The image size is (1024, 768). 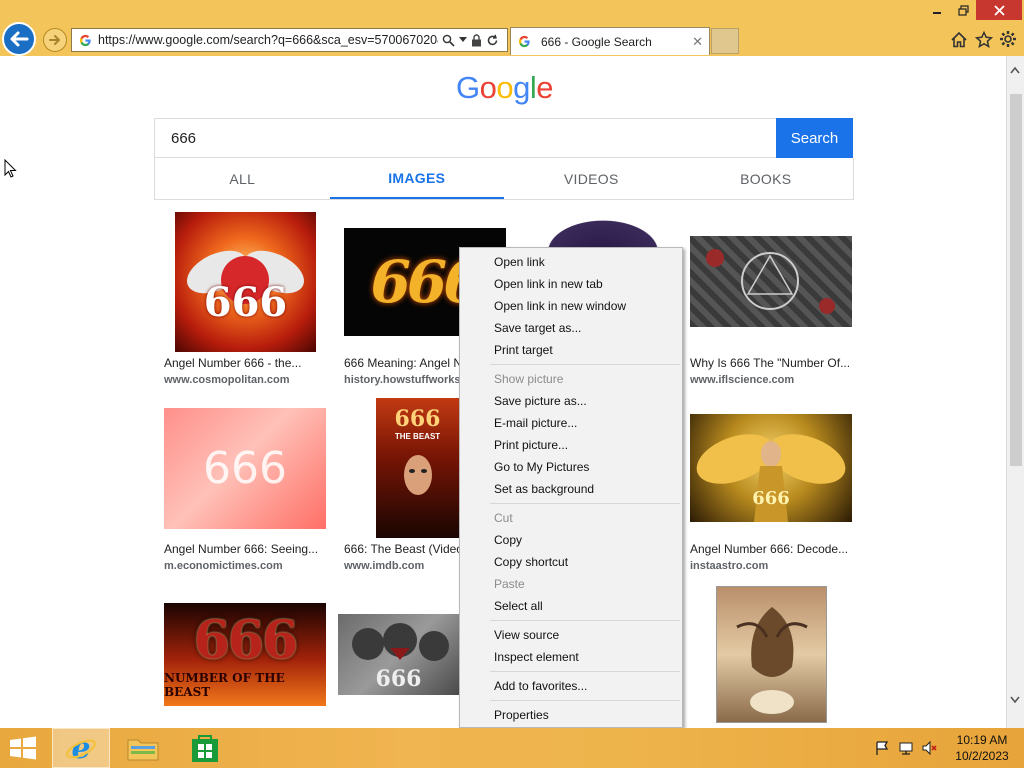 What do you see at coordinates (242, 178) in the screenshot?
I see `tab-all: ALL` at bounding box center [242, 178].